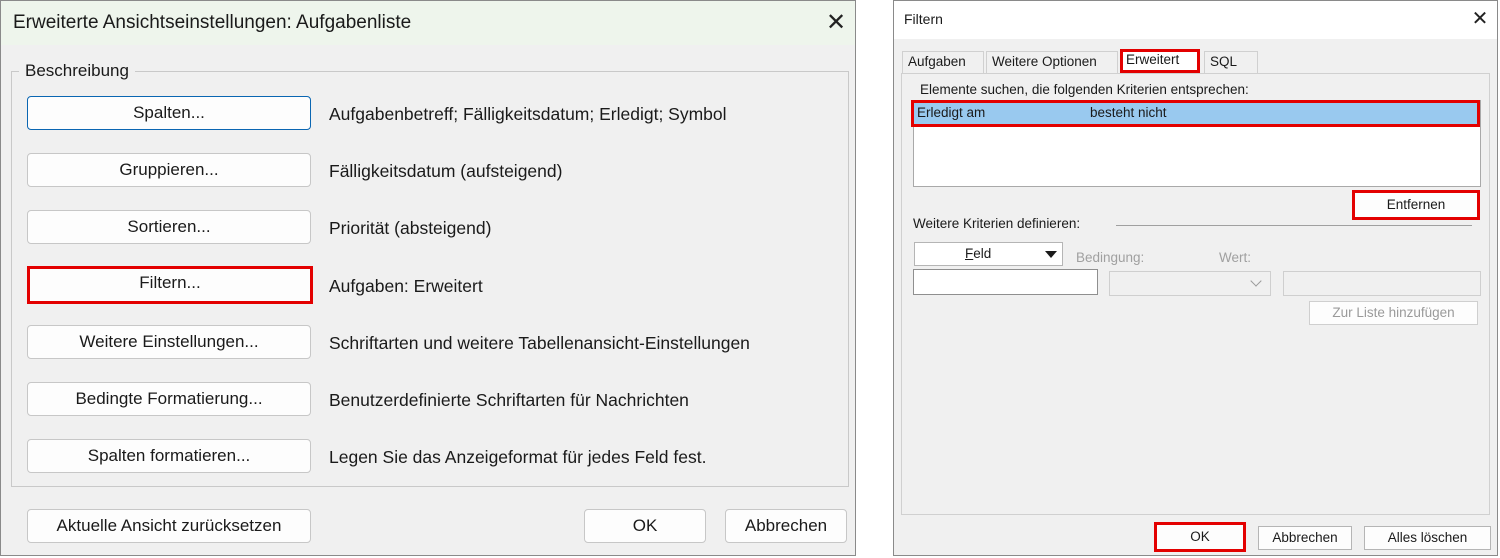 Image resolution: width=1500 pixels, height=558 pixels. What do you see at coordinates (1195, 20) in the screenshot?
I see `title-bar: Filtern ✕` at bounding box center [1195, 20].